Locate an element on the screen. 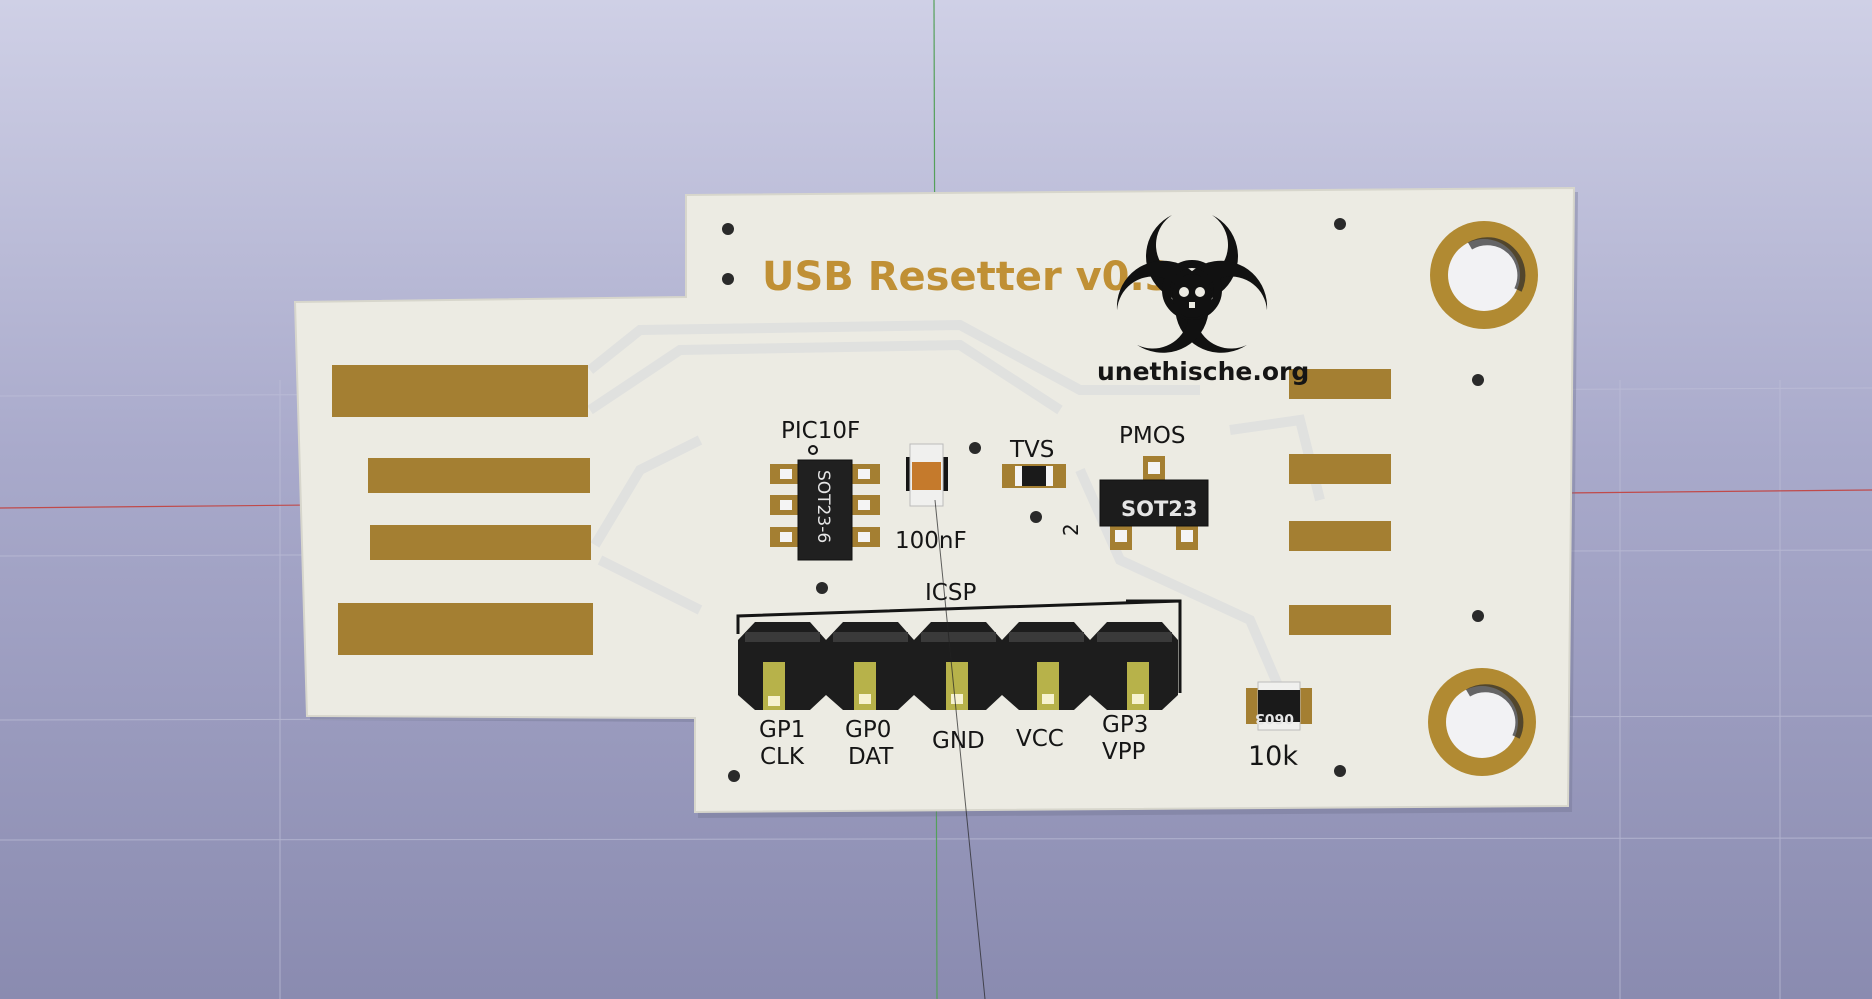 The height and width of the screenshot is (999, 1872). pin-label-vpp: VPP is located at coordinates (1124, 752).